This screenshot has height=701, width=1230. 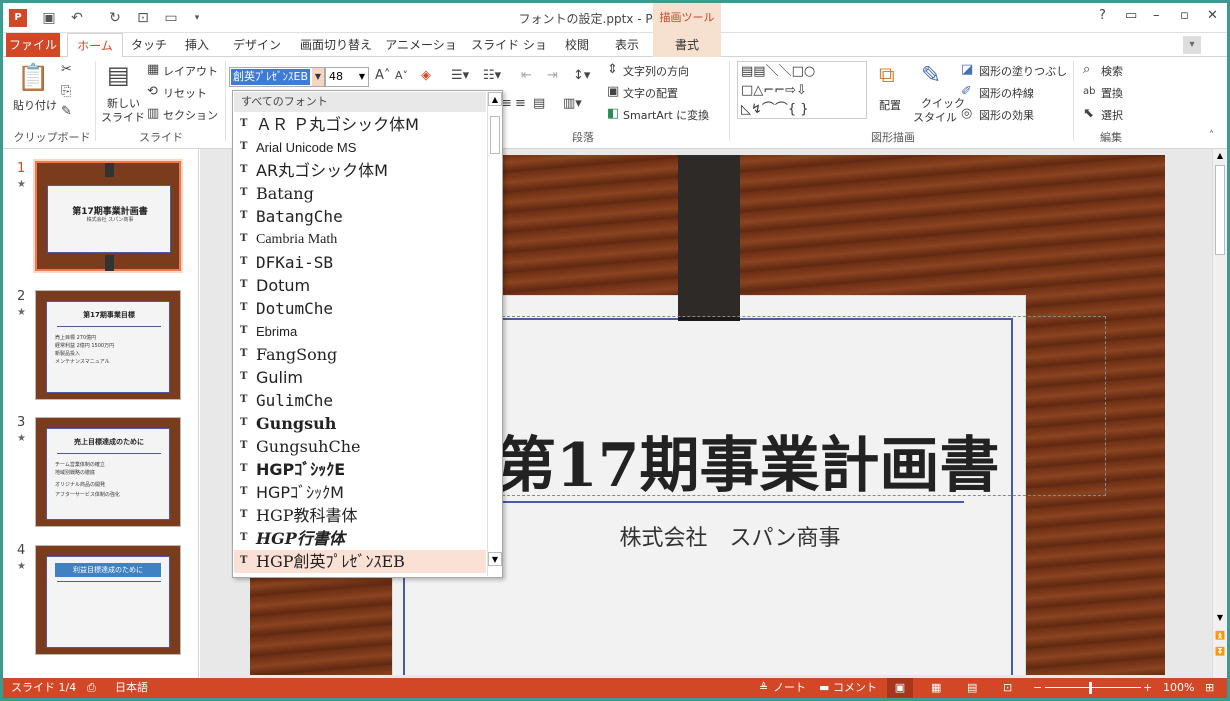 I want to click on font-item-label: FangSong, so click(x=296, y=355).